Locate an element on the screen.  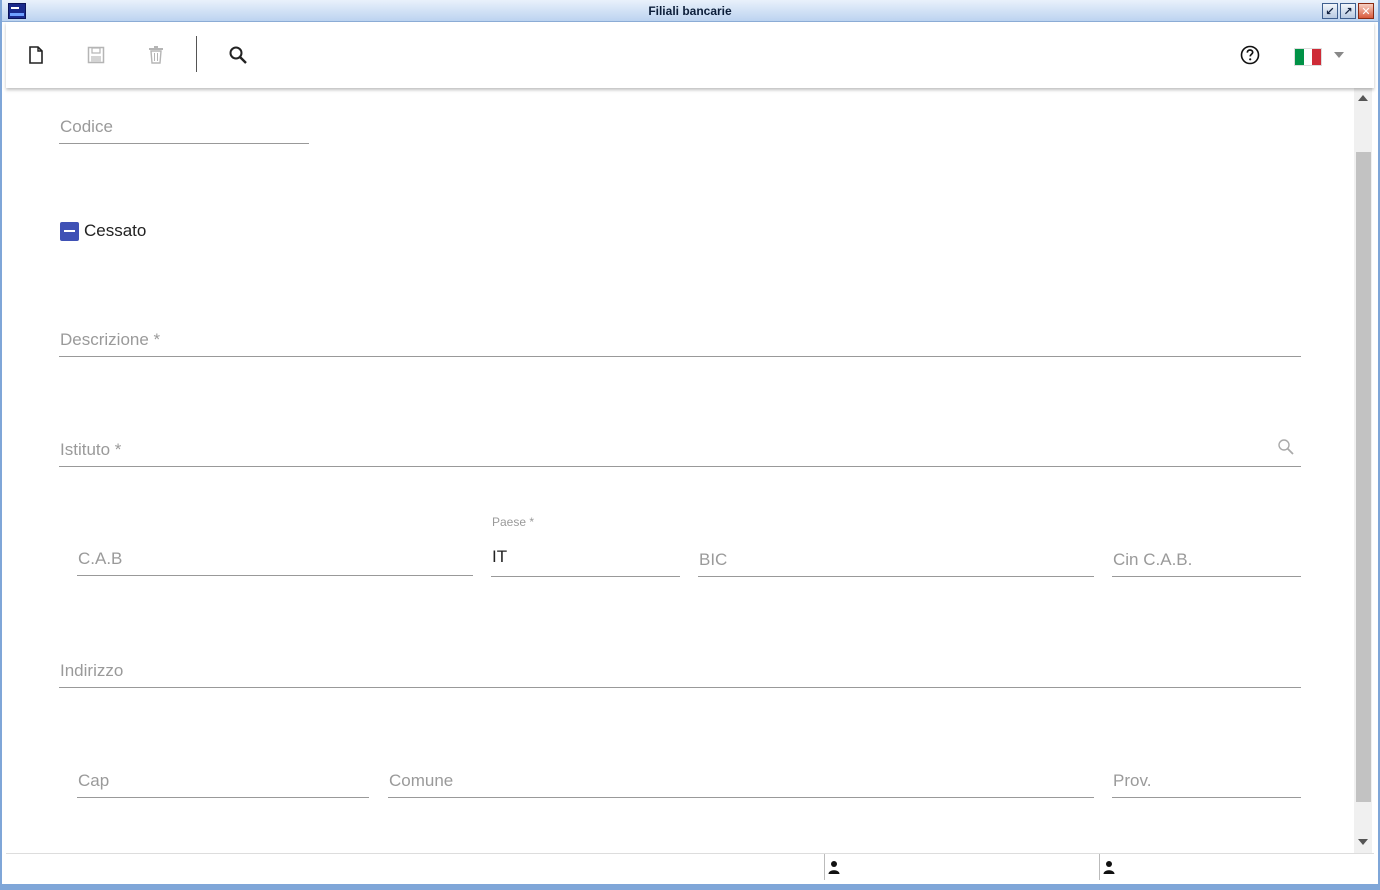
codice-label: Codice is located at coordinates (86, 126).